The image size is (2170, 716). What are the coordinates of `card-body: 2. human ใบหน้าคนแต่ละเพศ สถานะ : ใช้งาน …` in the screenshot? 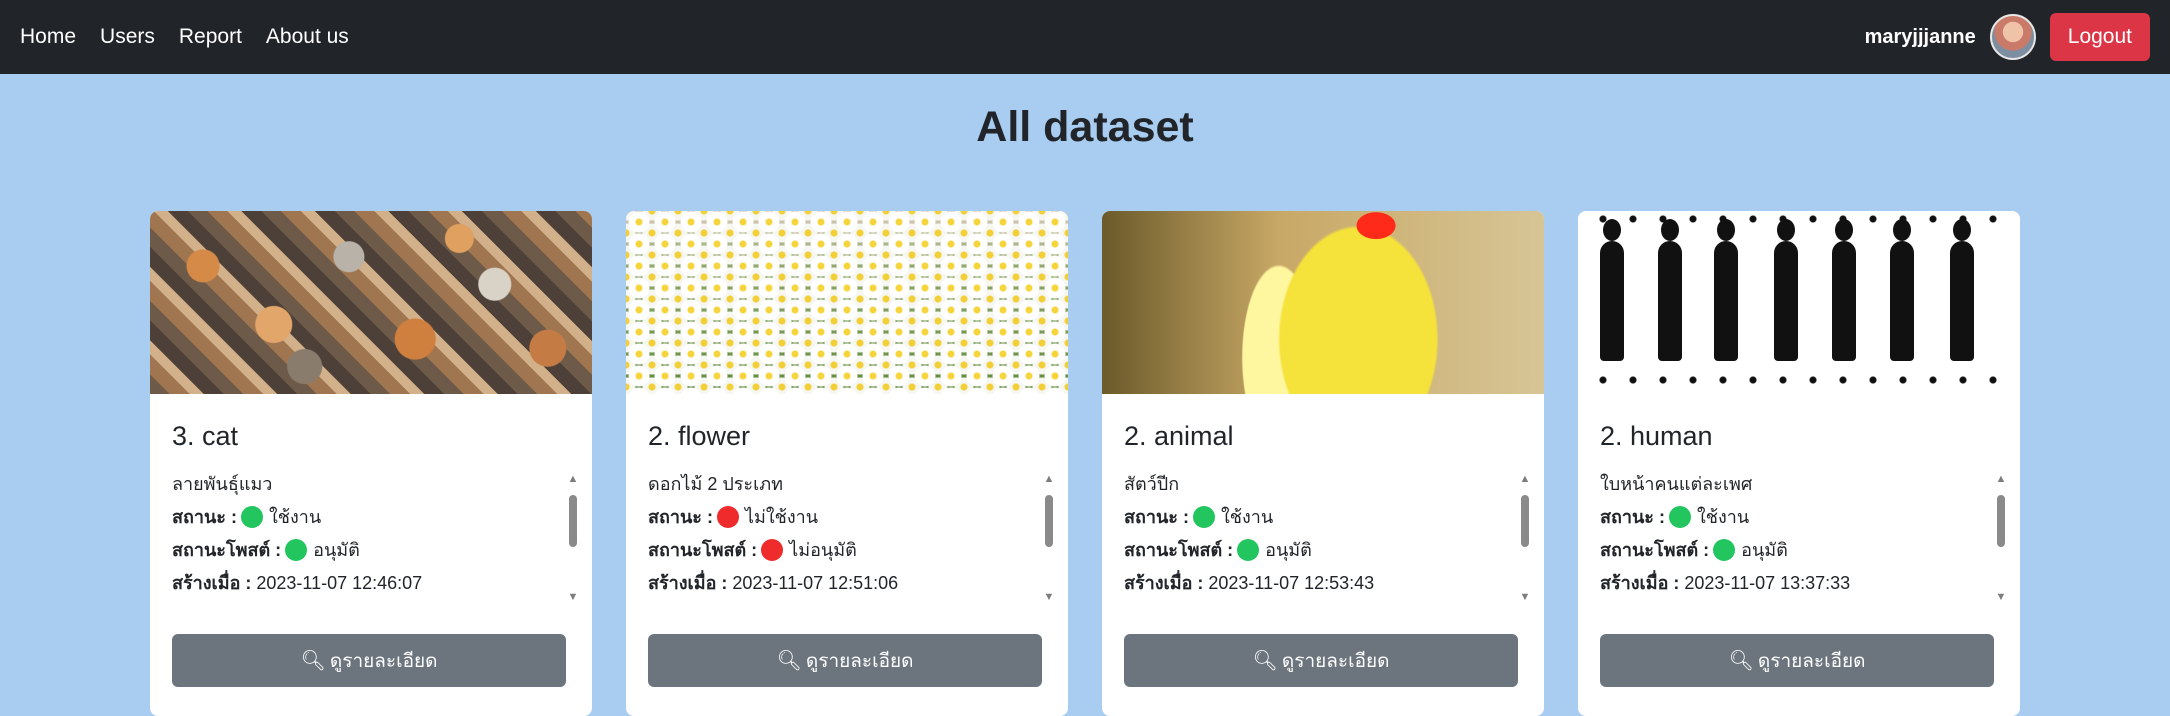 It's located at (1799, 510).